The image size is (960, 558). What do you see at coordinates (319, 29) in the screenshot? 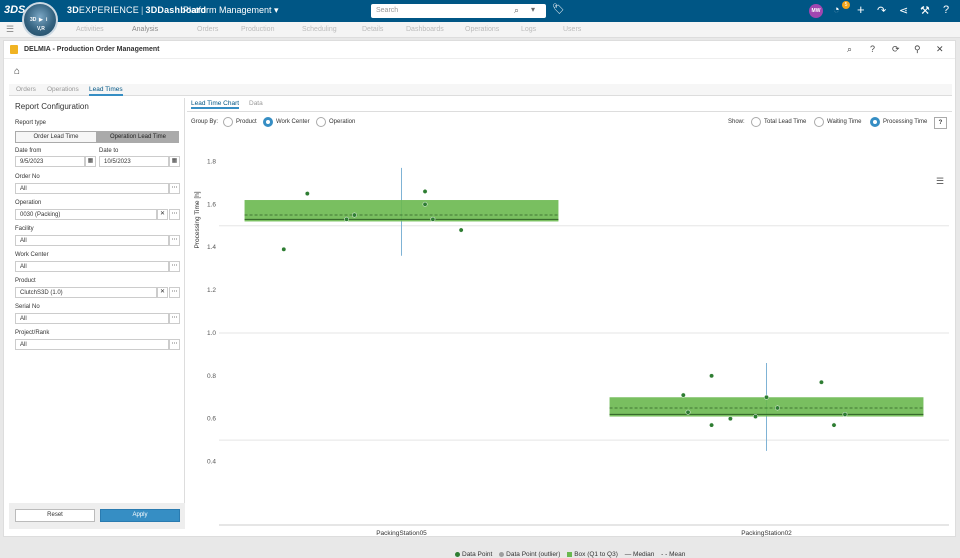
I see `tab-scheduling: Scheduling` at bounding box center [319, 29].